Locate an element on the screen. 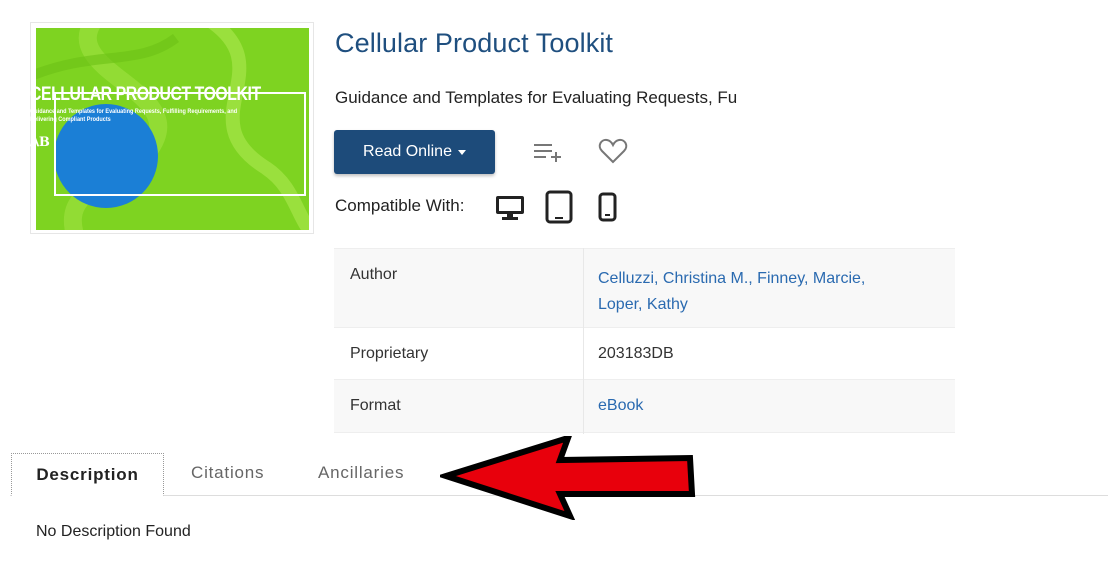 This screenshot has height=577, width=1108. compatible-with-label: Compatible With: is located at coordinates (400, 205).